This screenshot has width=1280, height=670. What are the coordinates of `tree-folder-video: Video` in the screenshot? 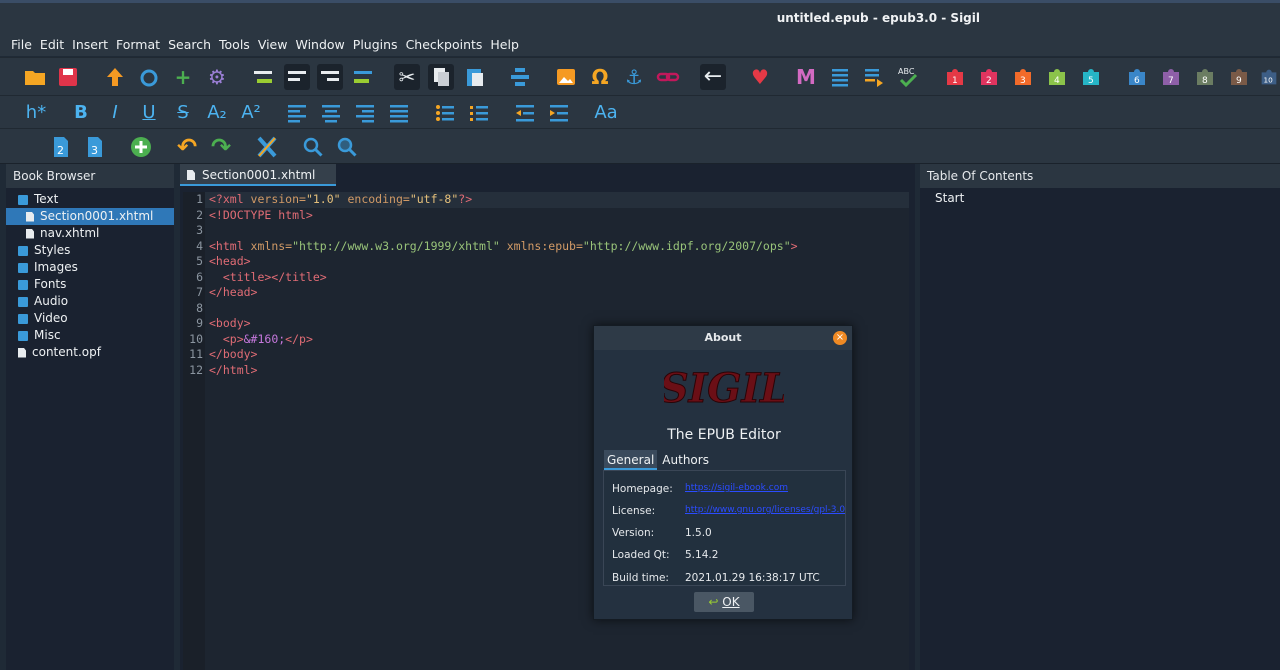 It's located at (90, 318).